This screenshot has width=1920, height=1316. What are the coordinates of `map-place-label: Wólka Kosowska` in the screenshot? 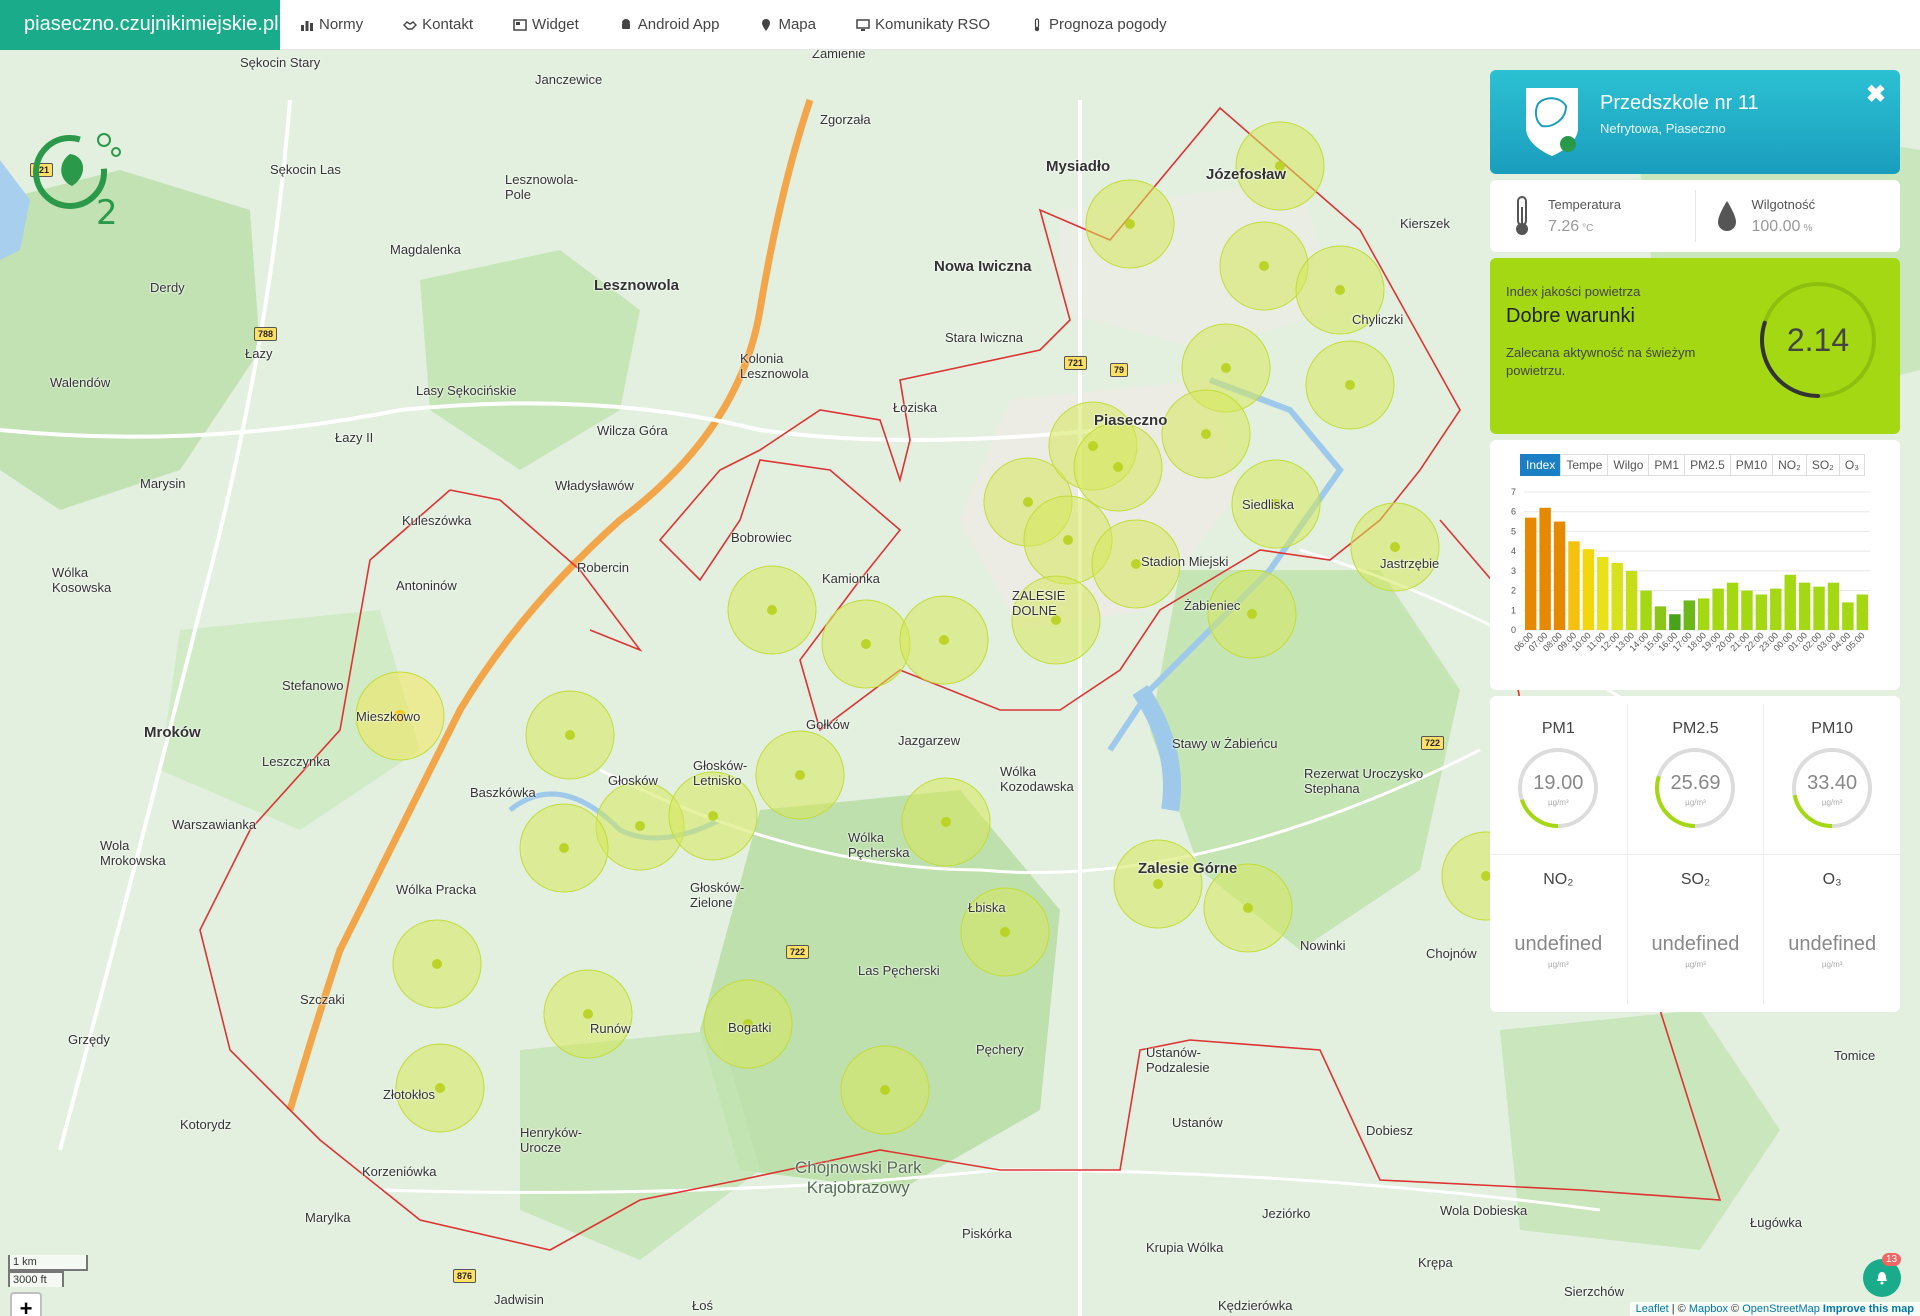 It's located at (82, 580).